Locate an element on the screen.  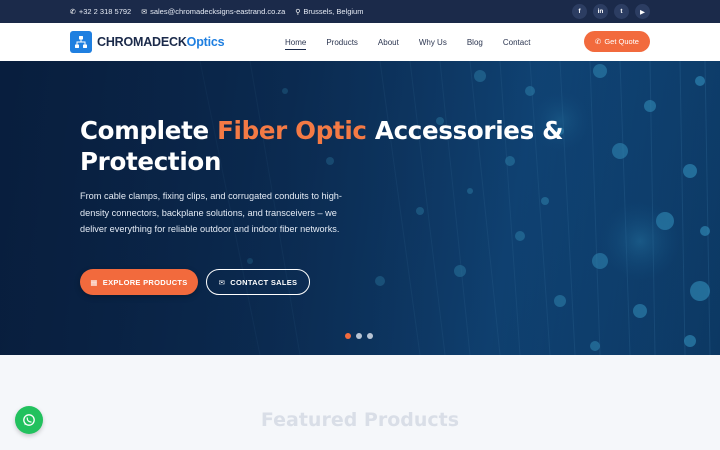
location-text: Brussels, Belgium is located at coordinates (333, 11).